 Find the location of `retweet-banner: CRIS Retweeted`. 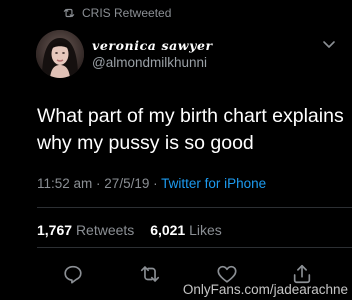

retweet-banner: CRIS Retweeted is located at coordinates (116, 13).